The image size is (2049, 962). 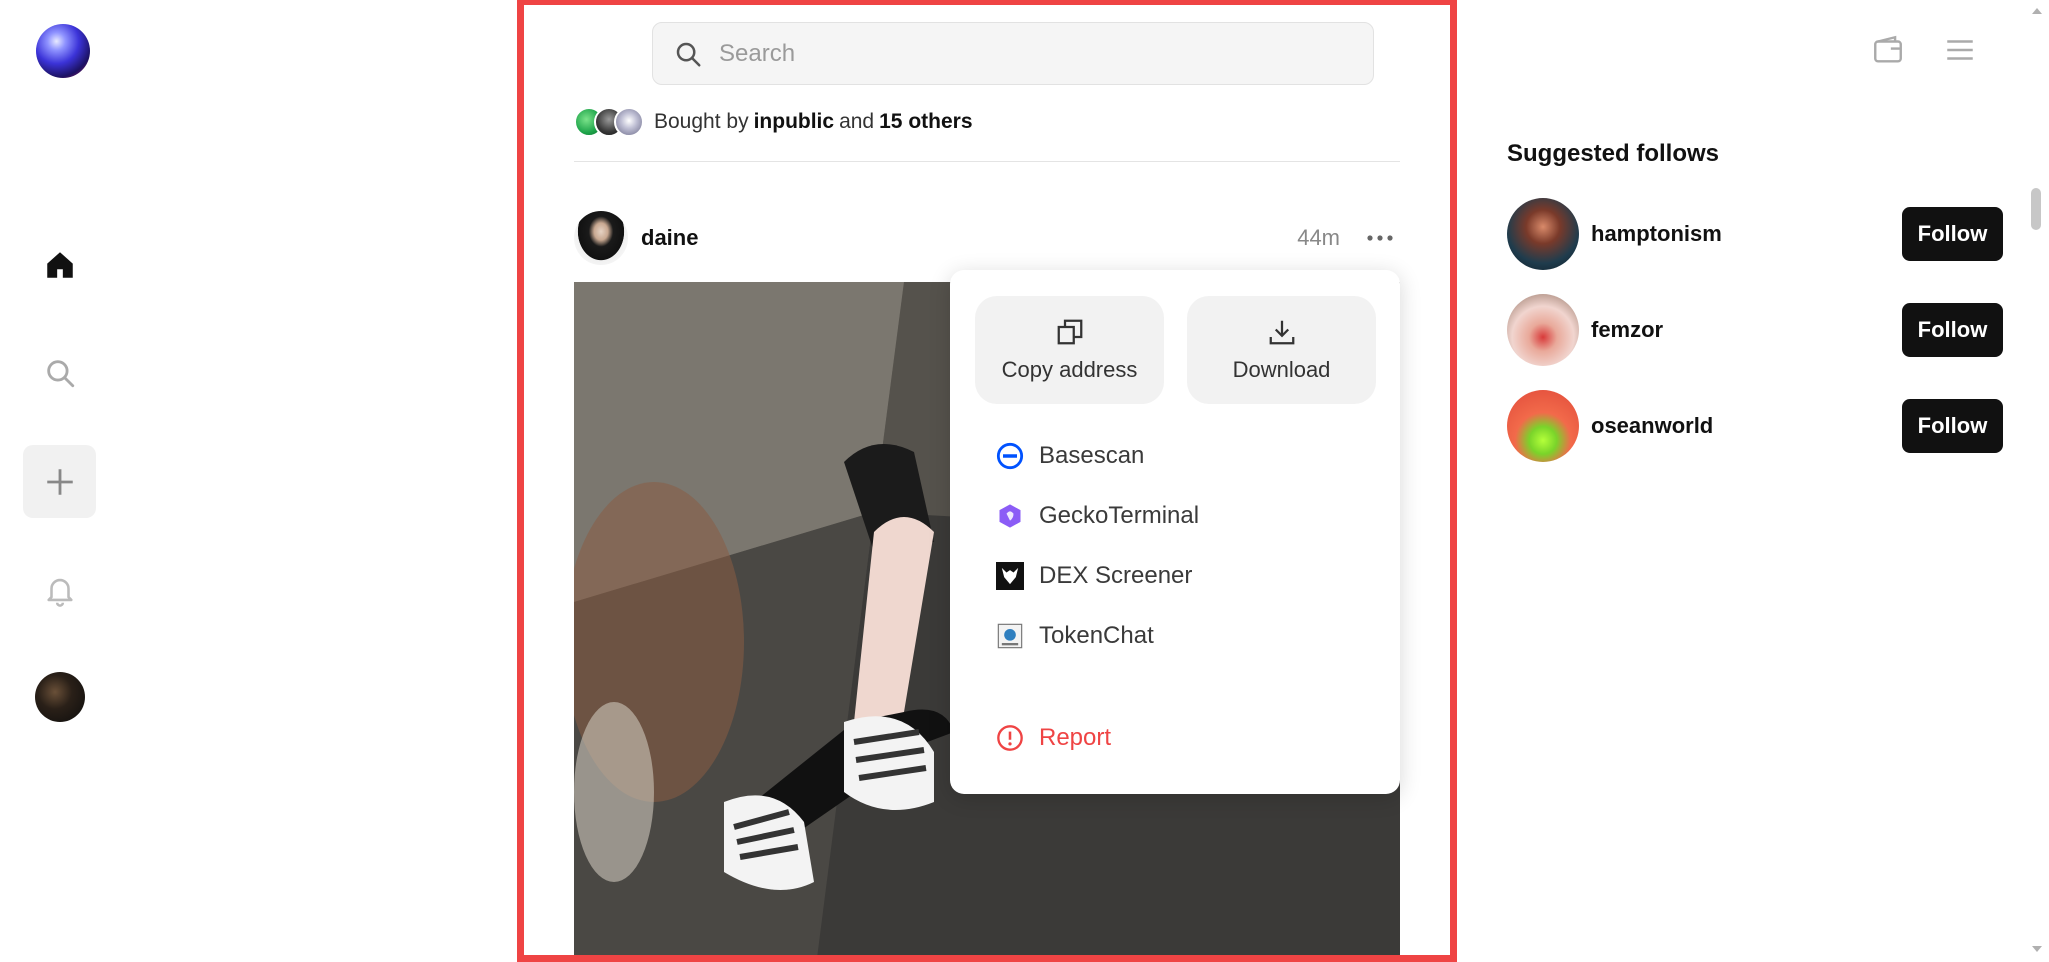 What do you see at coordinates (1281, 350) in the screenshot?
I see `download-button: Download` at bounding box center [1281, 350].